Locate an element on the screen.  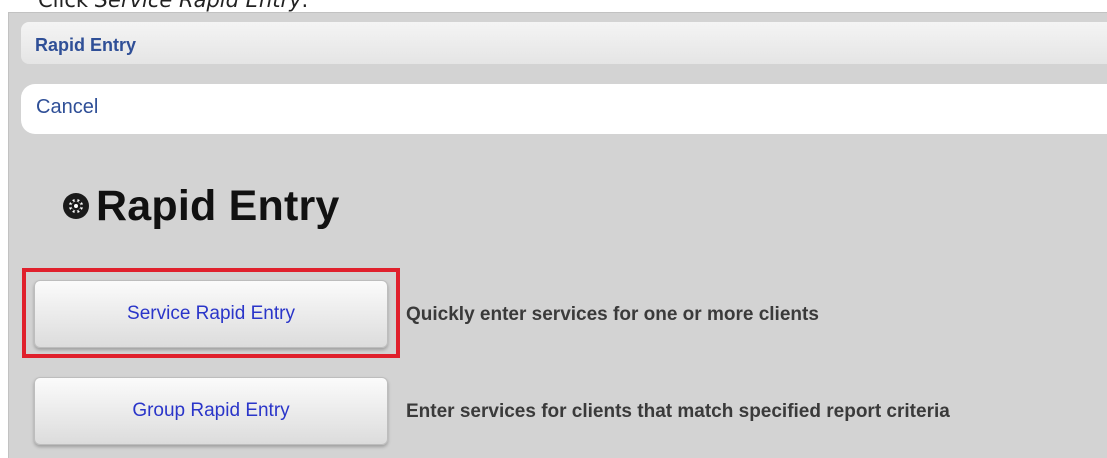
header-title: Rapid Entry is located at coordinates (86, 45).